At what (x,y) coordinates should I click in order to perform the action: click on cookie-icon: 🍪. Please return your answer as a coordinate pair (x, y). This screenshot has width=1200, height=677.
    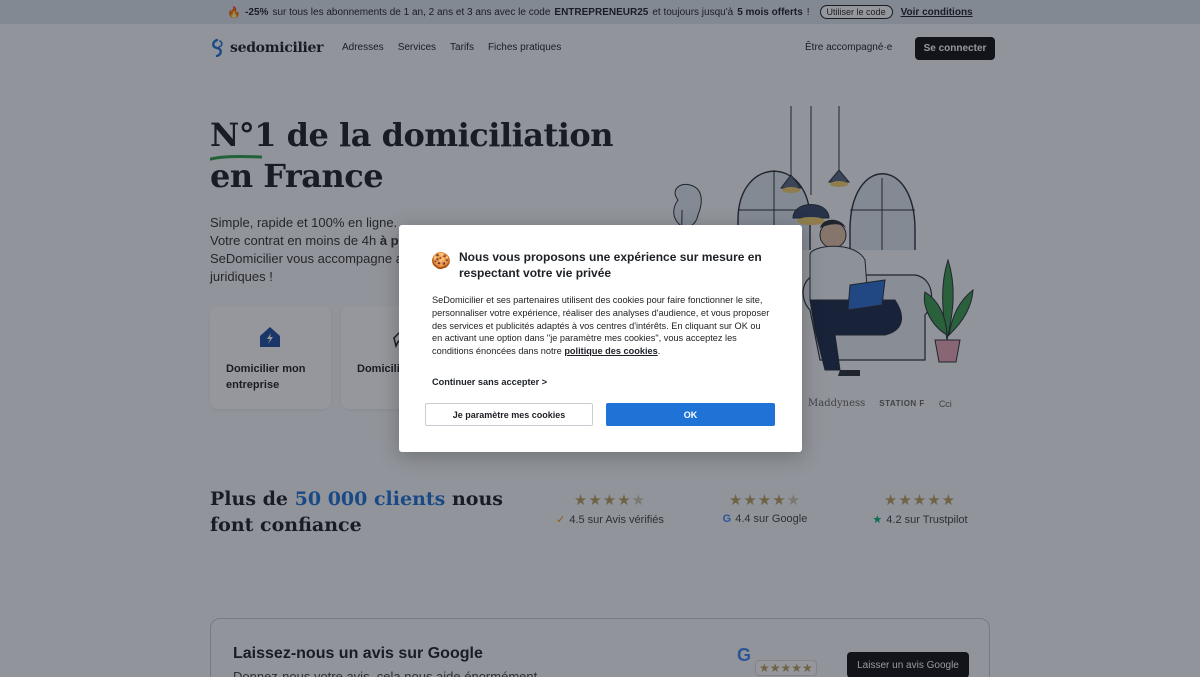
    Looking at the image, I should click on (441, 261).